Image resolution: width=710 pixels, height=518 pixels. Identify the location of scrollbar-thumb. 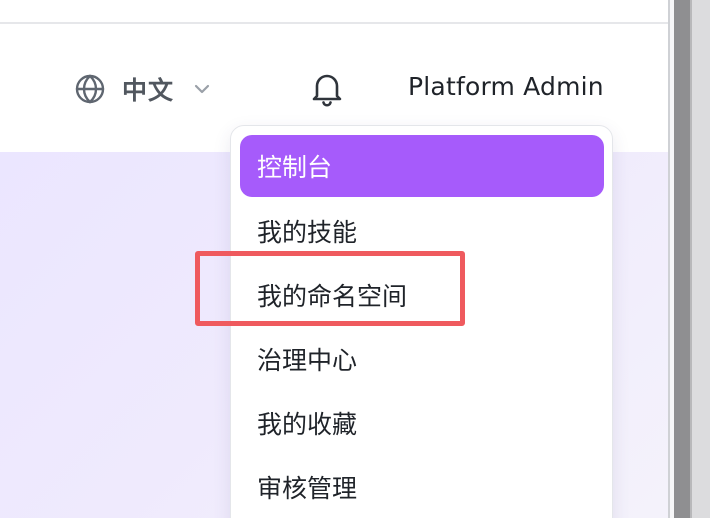
(682, 259).